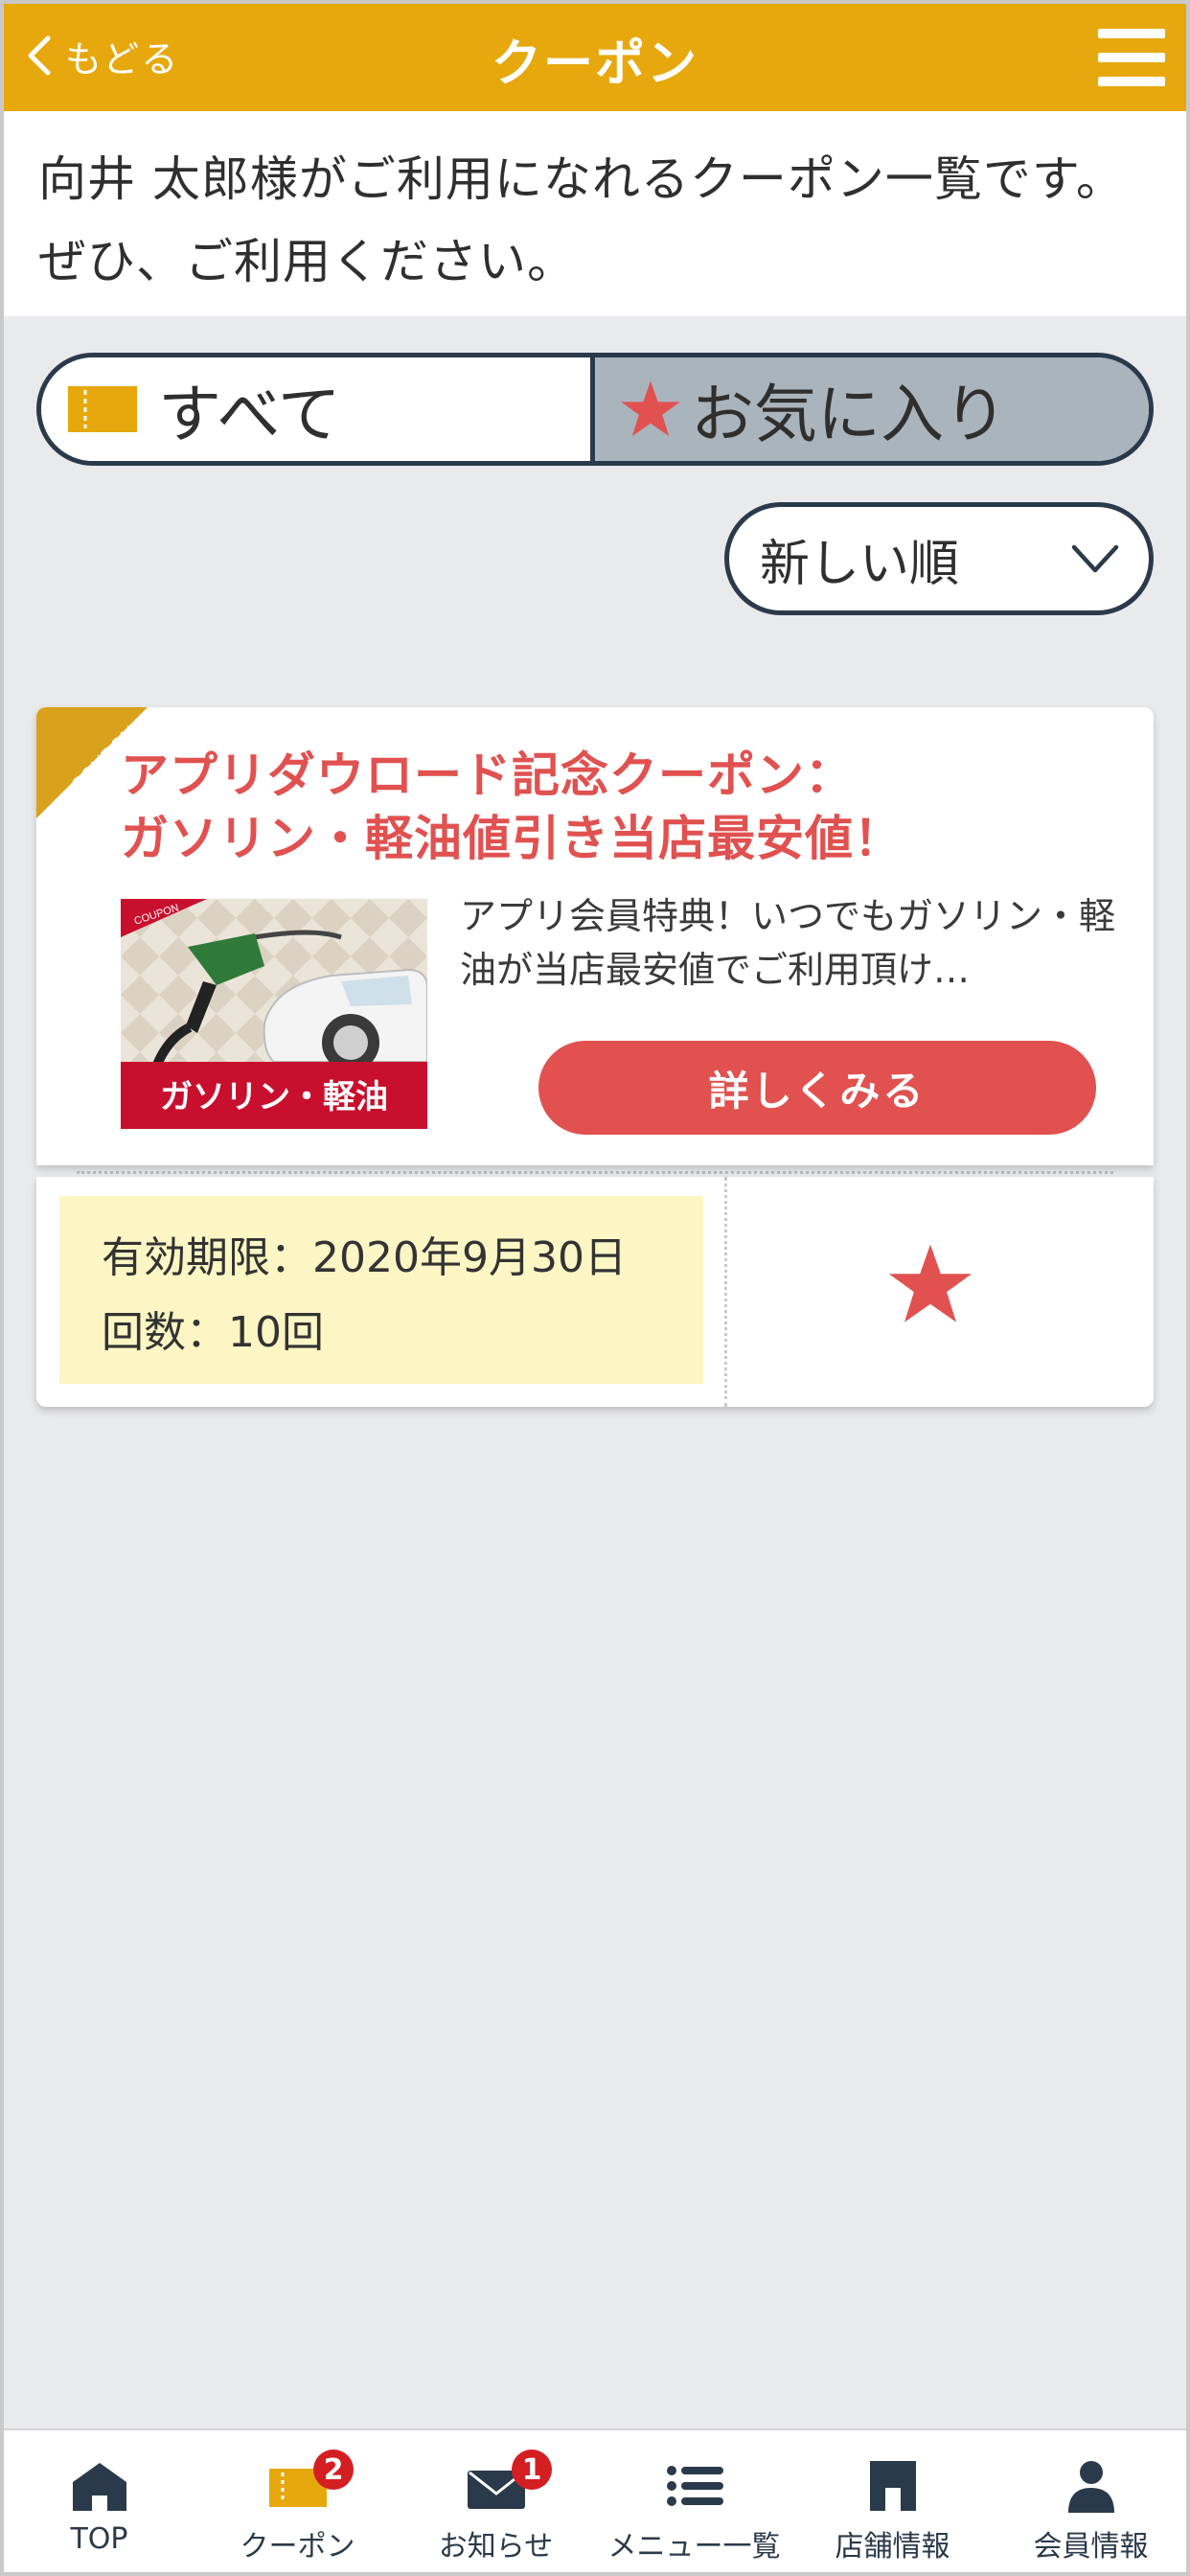 The width and height of the screenshot is (1190, 2576). Describe the element at coordinates (274, 1097) in the screenshot. I see `thumb-banner-text: ガソリン・軽油` at that location.